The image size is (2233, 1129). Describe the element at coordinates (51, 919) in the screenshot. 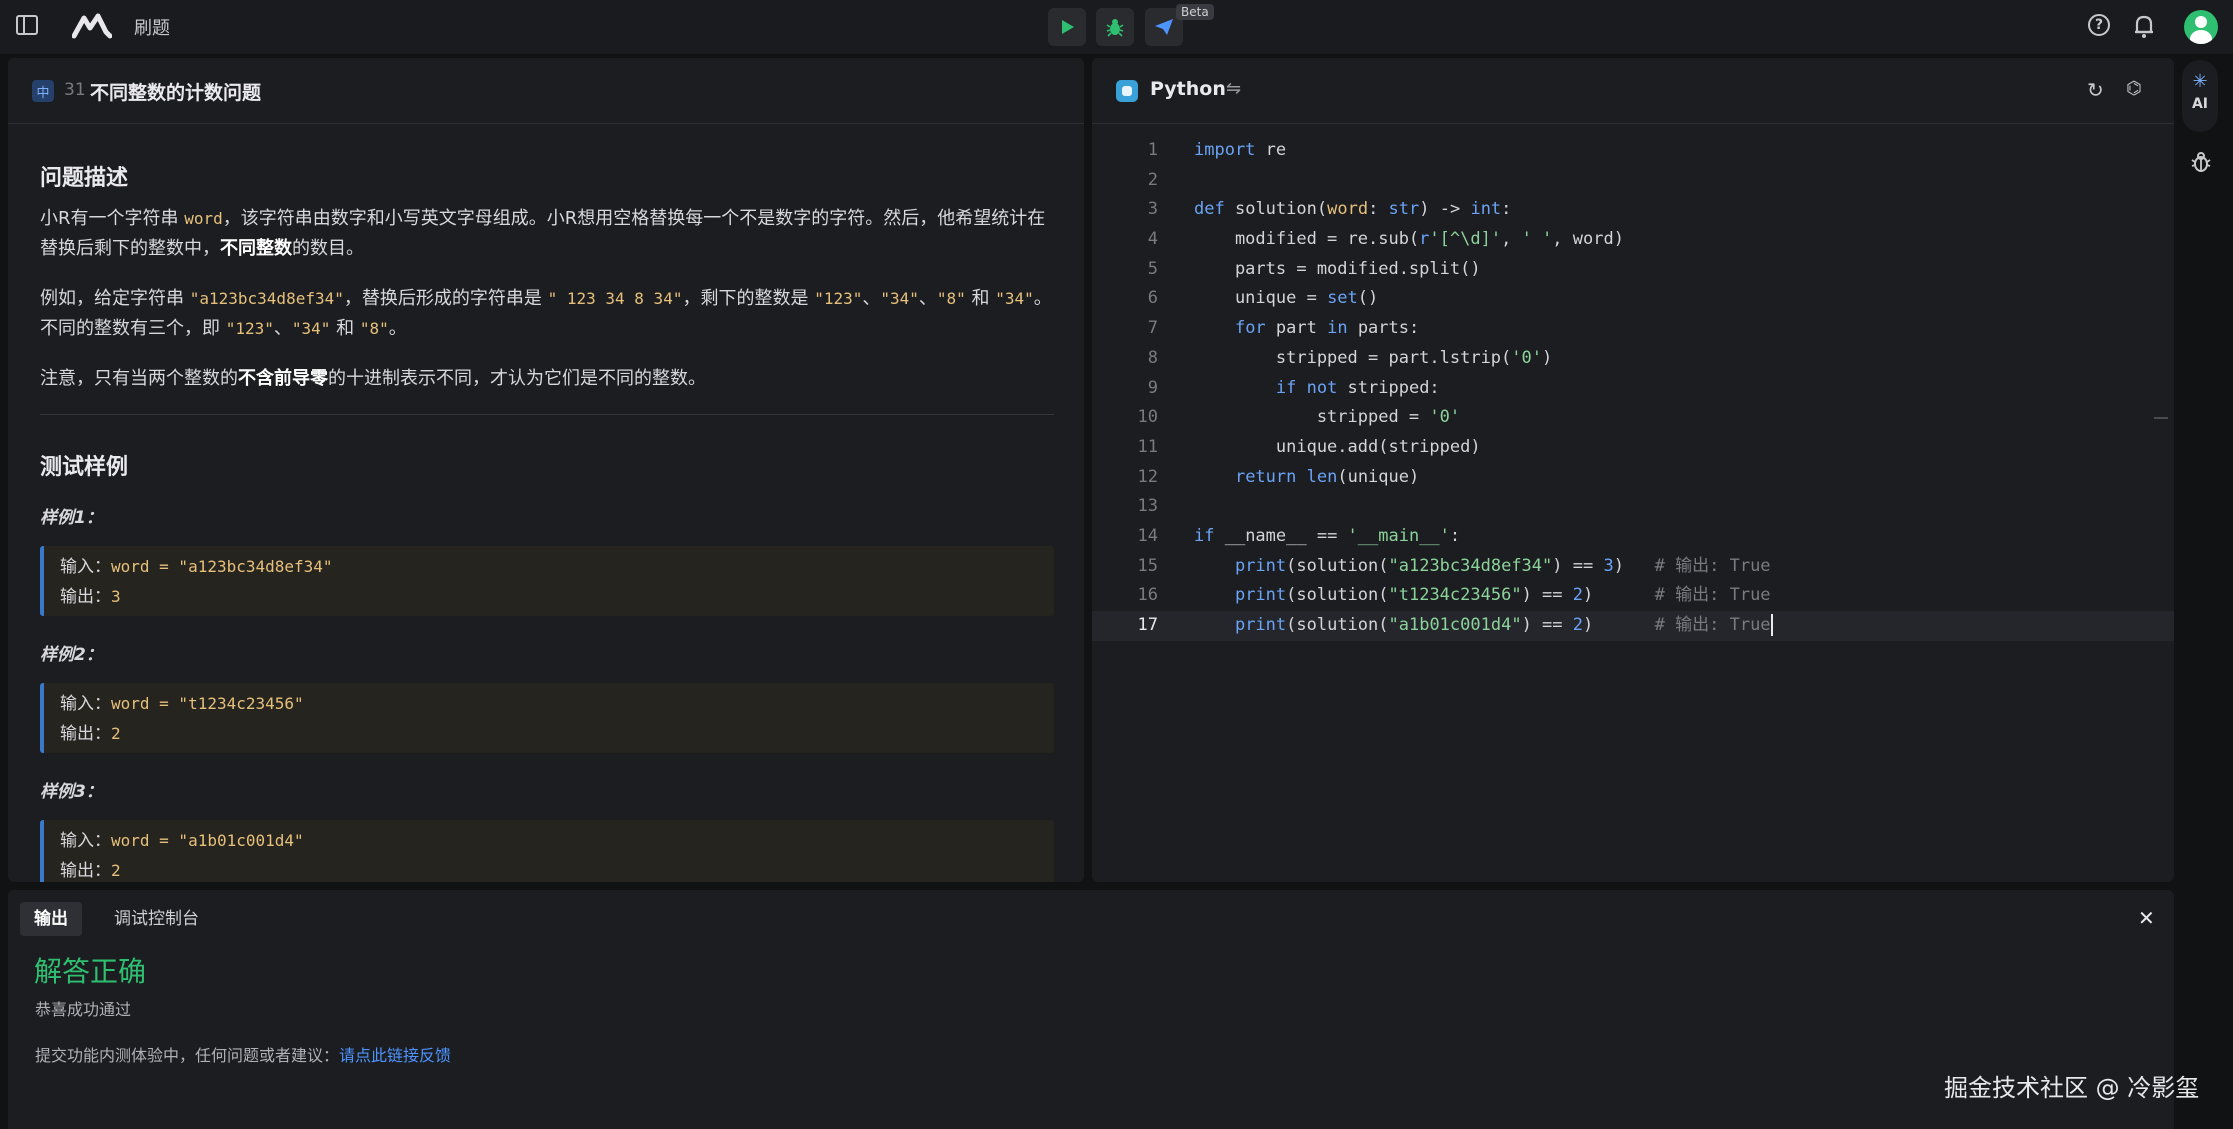

I see `tab-output: 输出` at that location.